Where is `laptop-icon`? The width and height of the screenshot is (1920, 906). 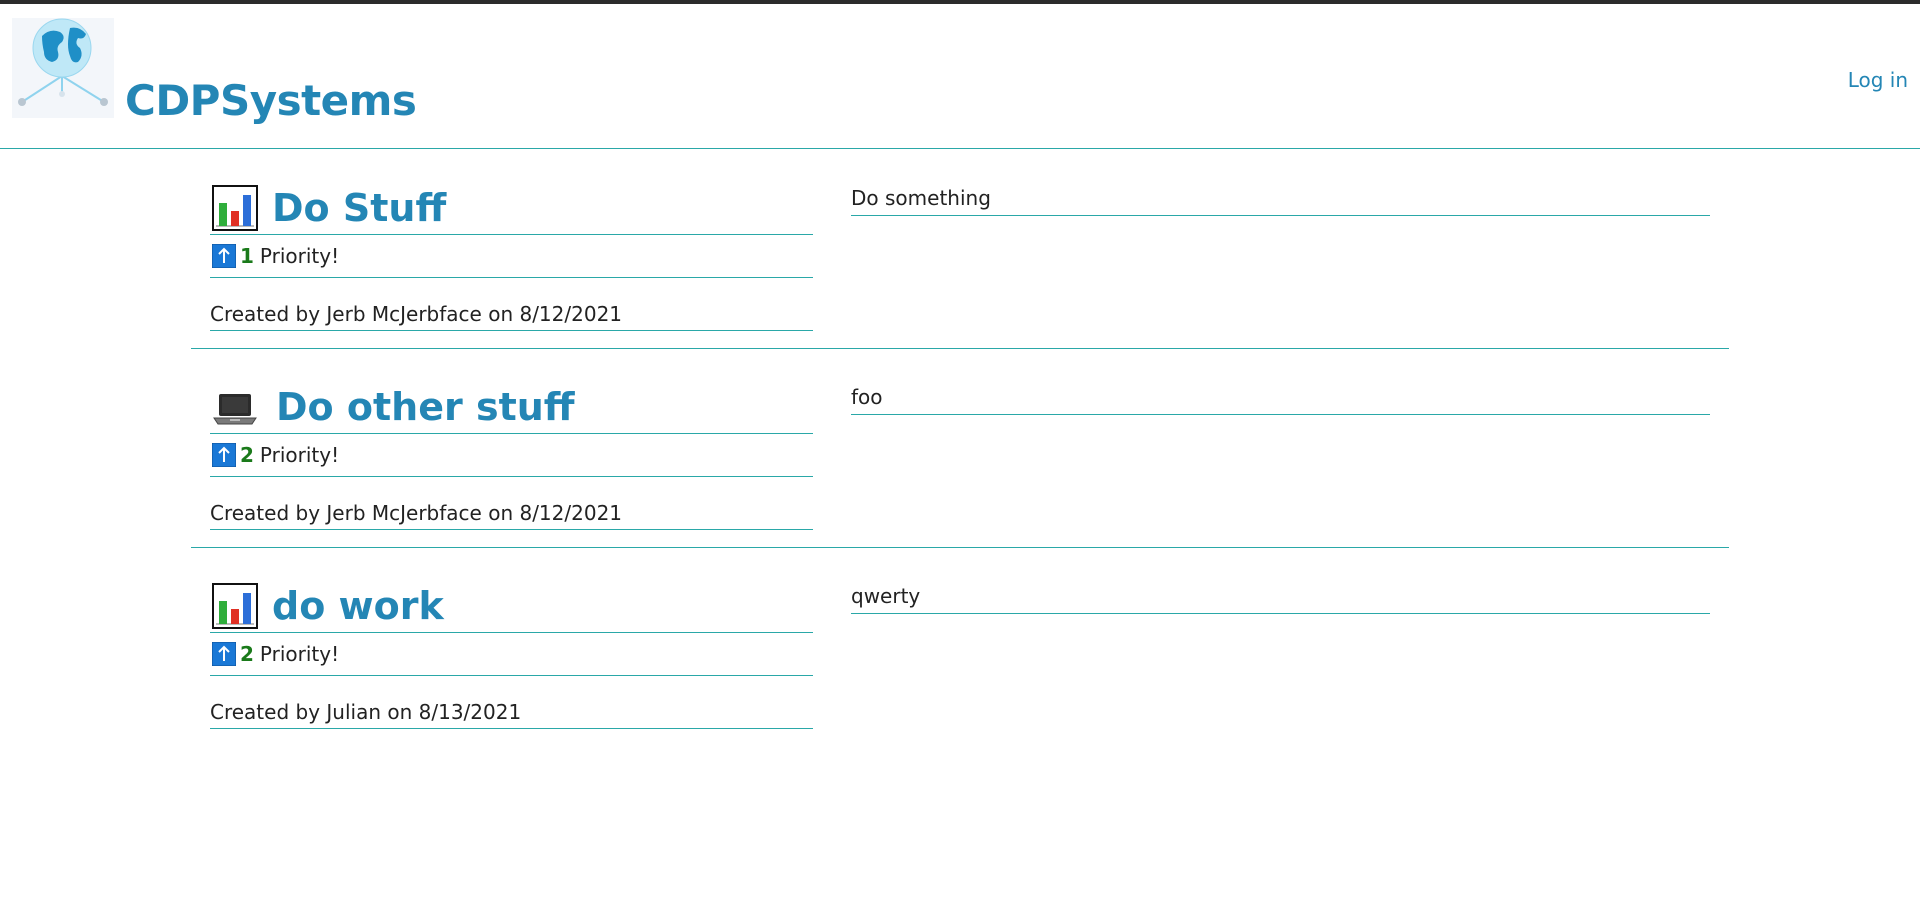 laptop-icon is located at coordinates (235, 409).